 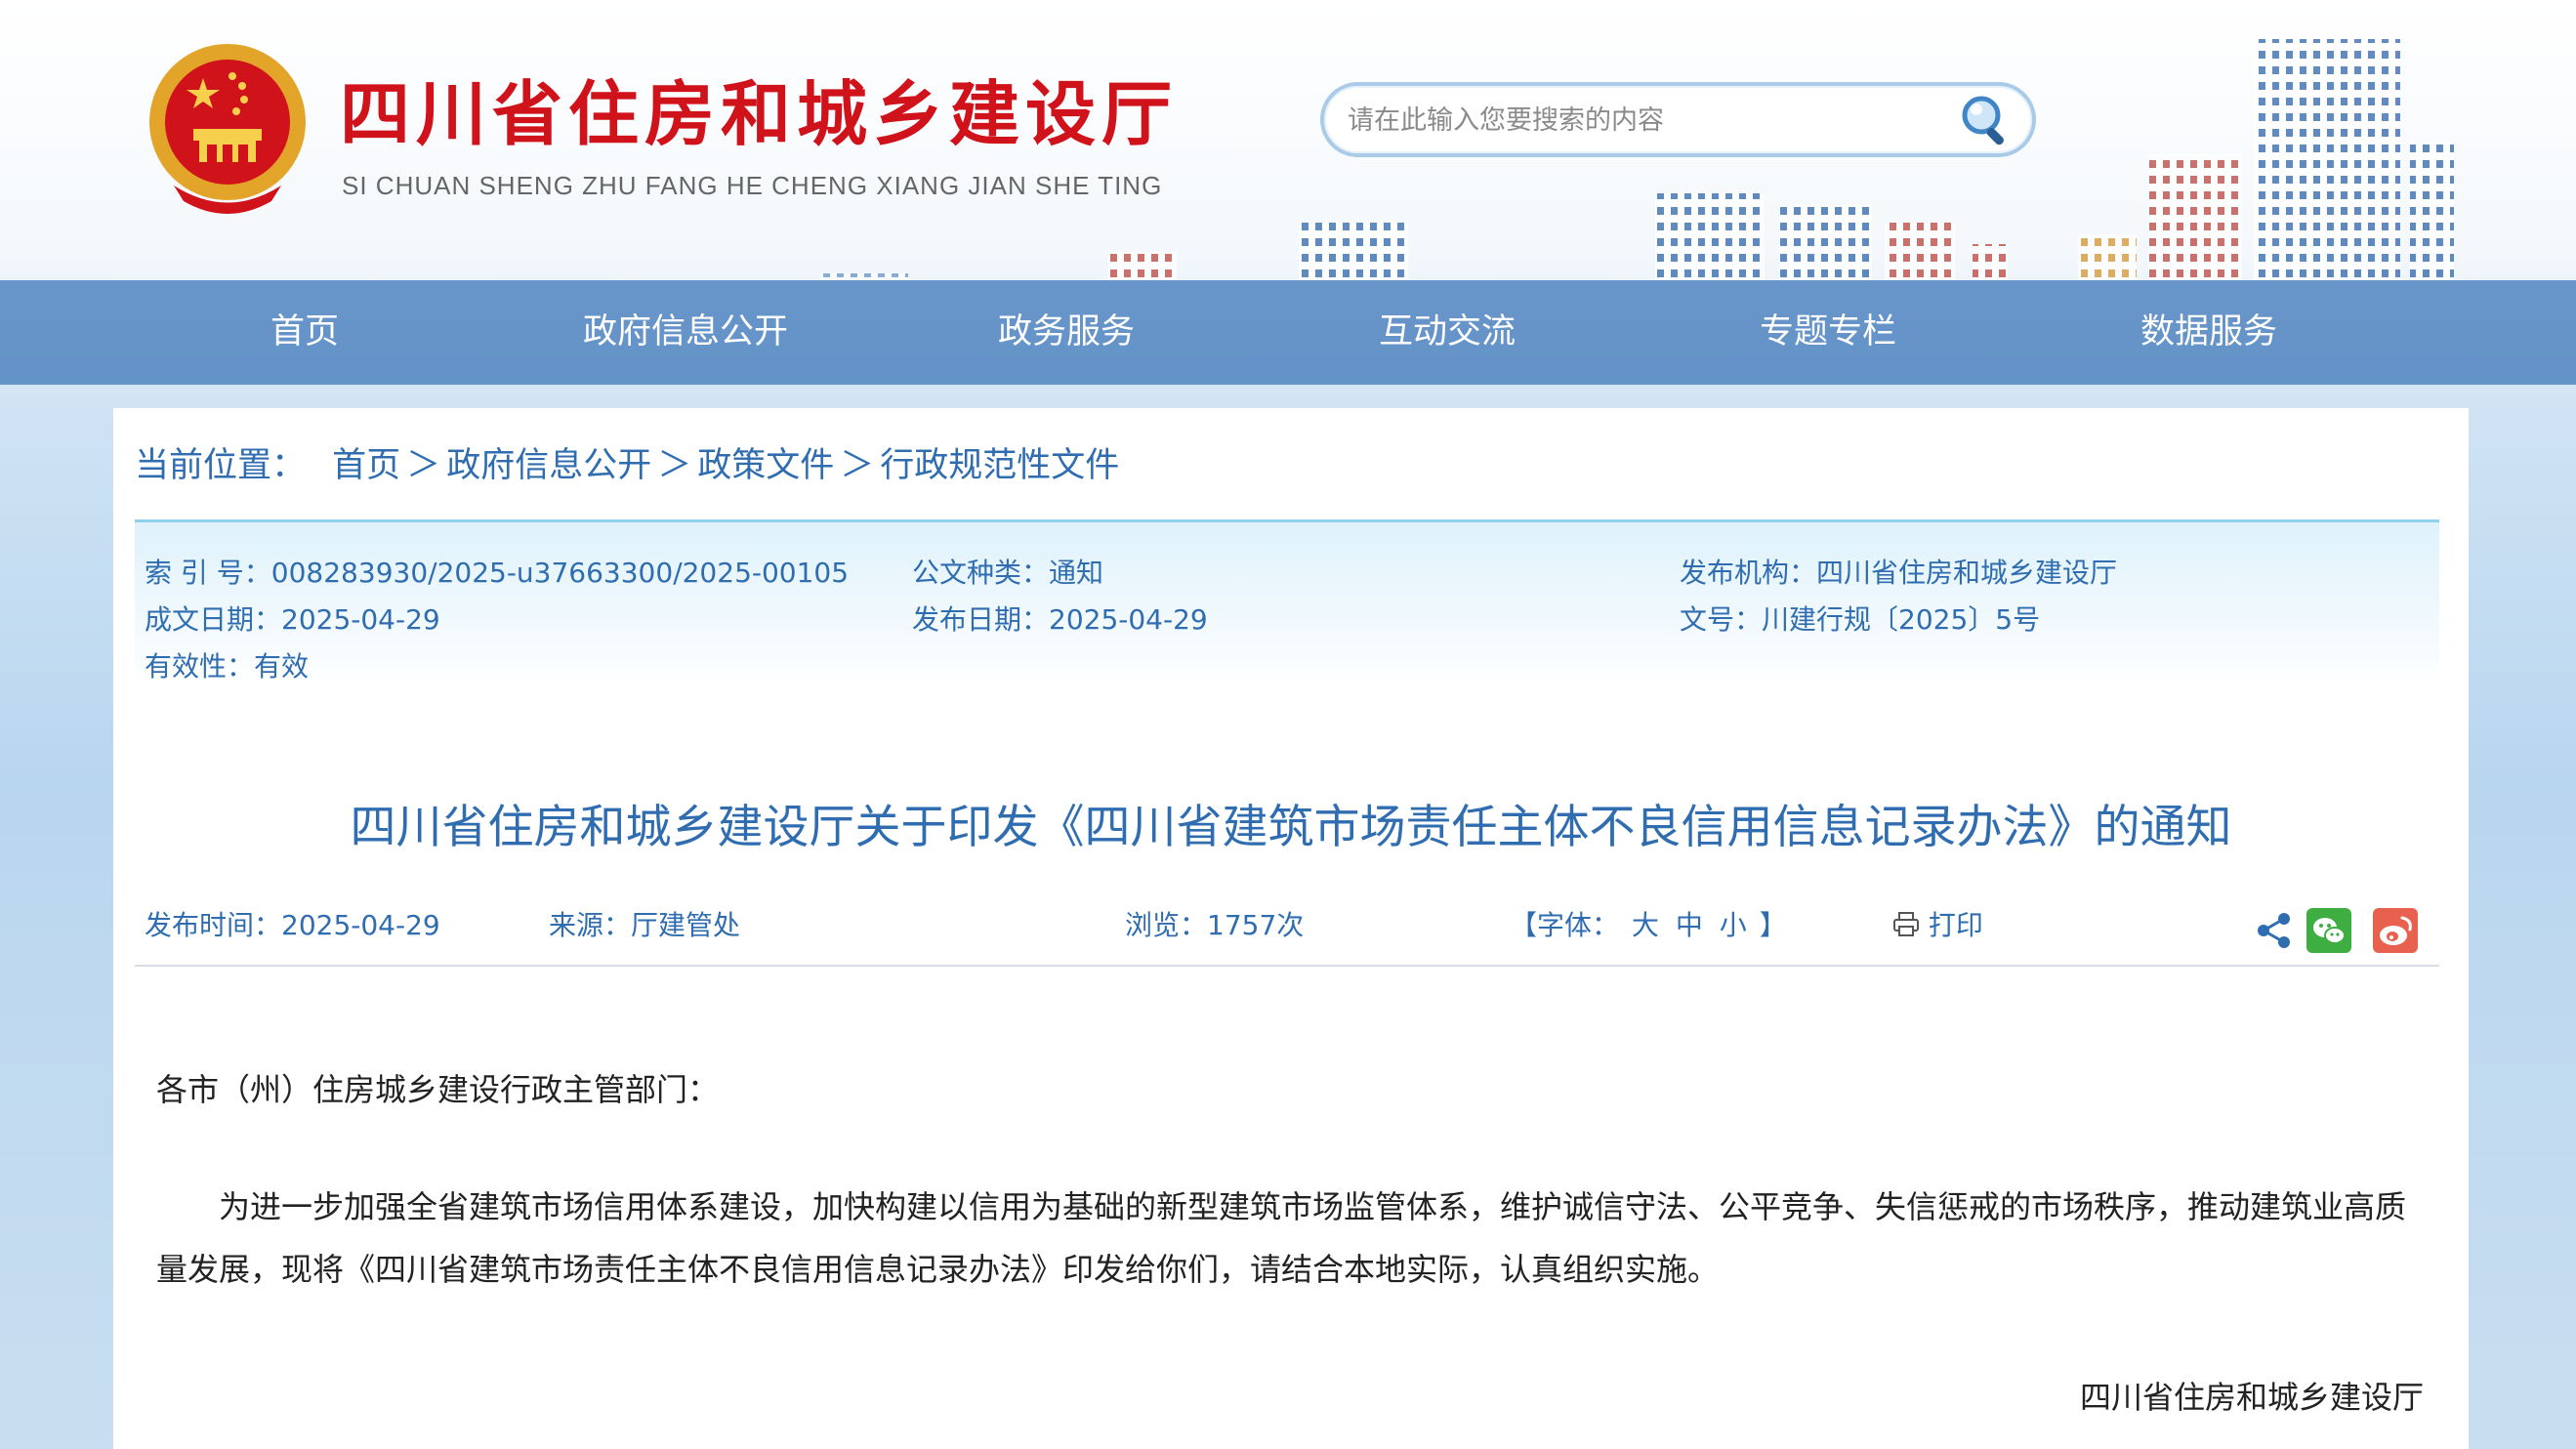 I want to click on site-title: 四川省住房和城乡建设厅, so click(x=759, y=113).